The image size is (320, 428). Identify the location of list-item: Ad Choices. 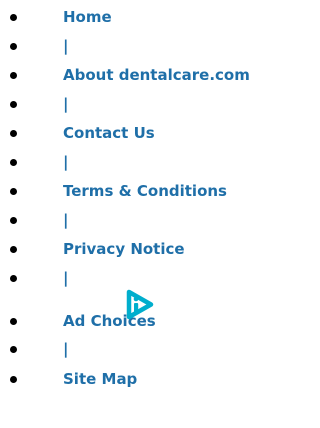
(147, 310).